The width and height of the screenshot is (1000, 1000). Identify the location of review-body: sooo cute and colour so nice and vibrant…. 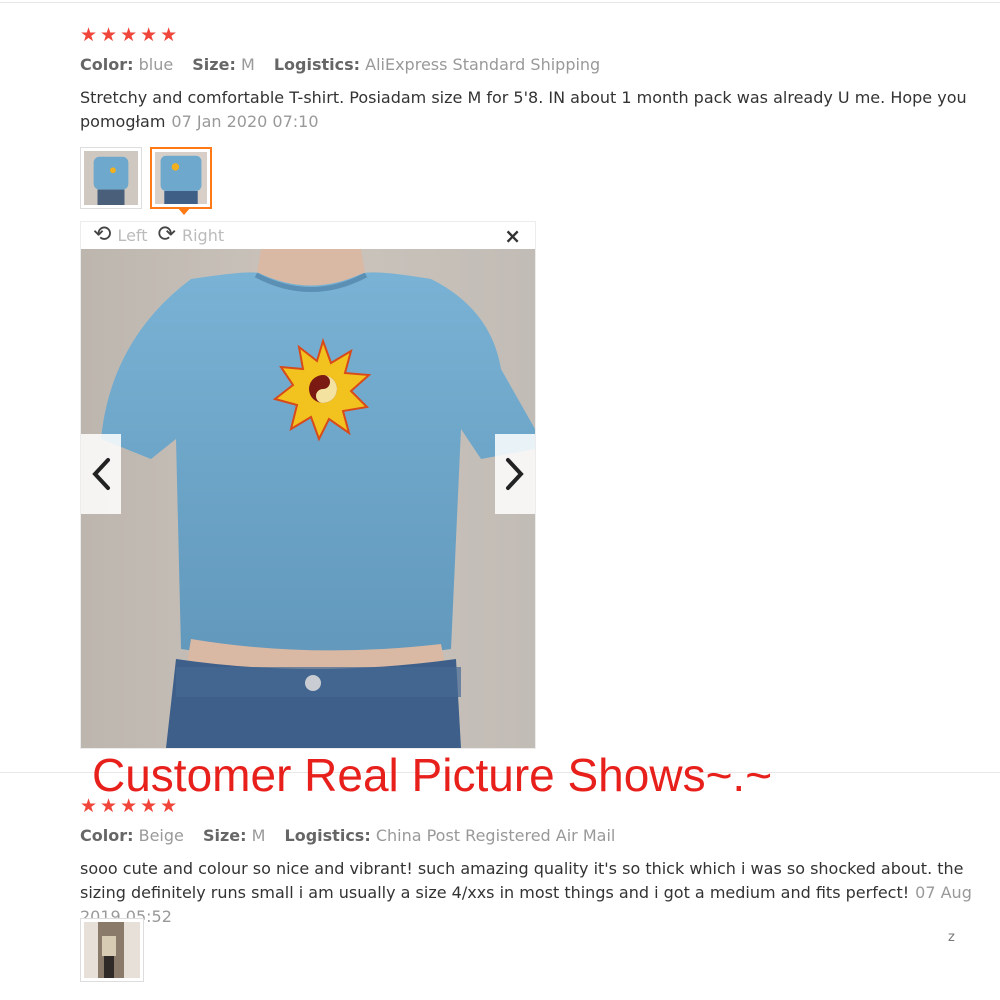
(522, 880).